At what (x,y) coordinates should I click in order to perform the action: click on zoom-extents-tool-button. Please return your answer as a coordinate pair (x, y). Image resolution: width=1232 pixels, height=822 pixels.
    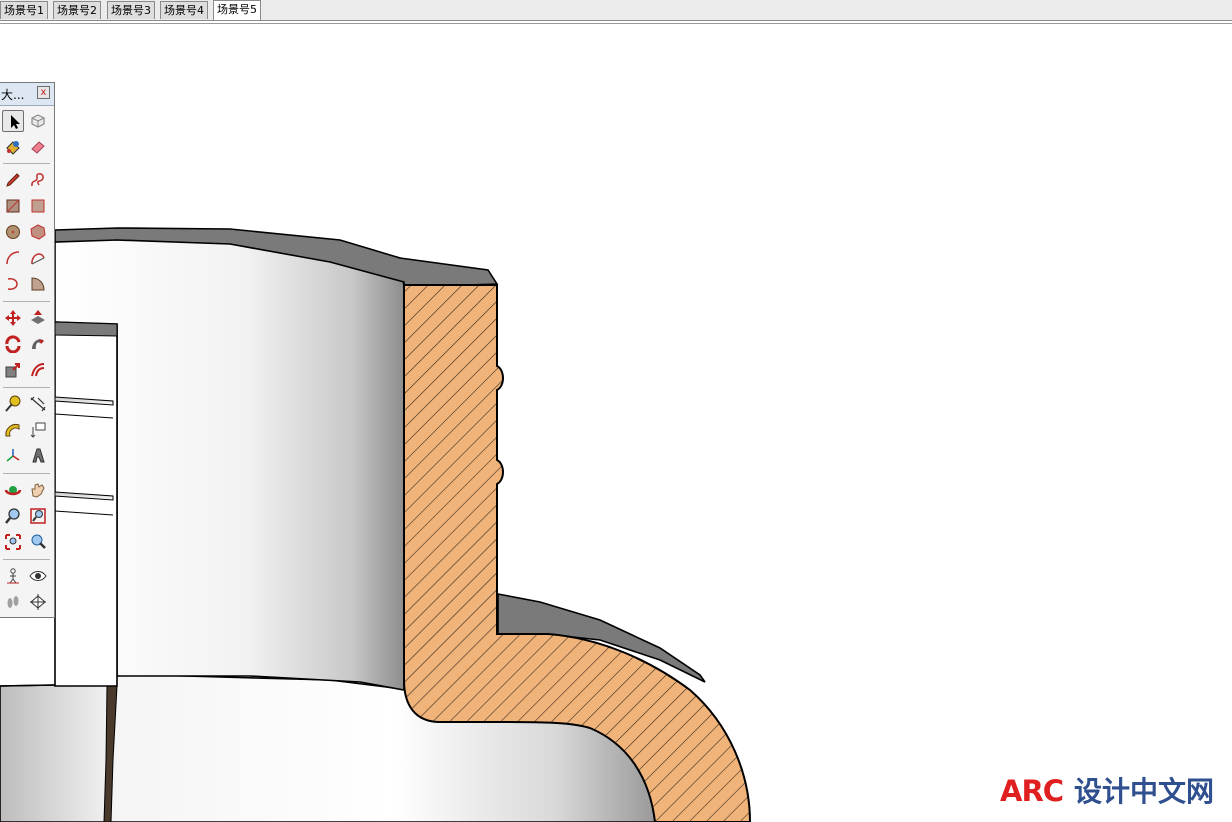
    Looking at the image, I should click on (13, 542).